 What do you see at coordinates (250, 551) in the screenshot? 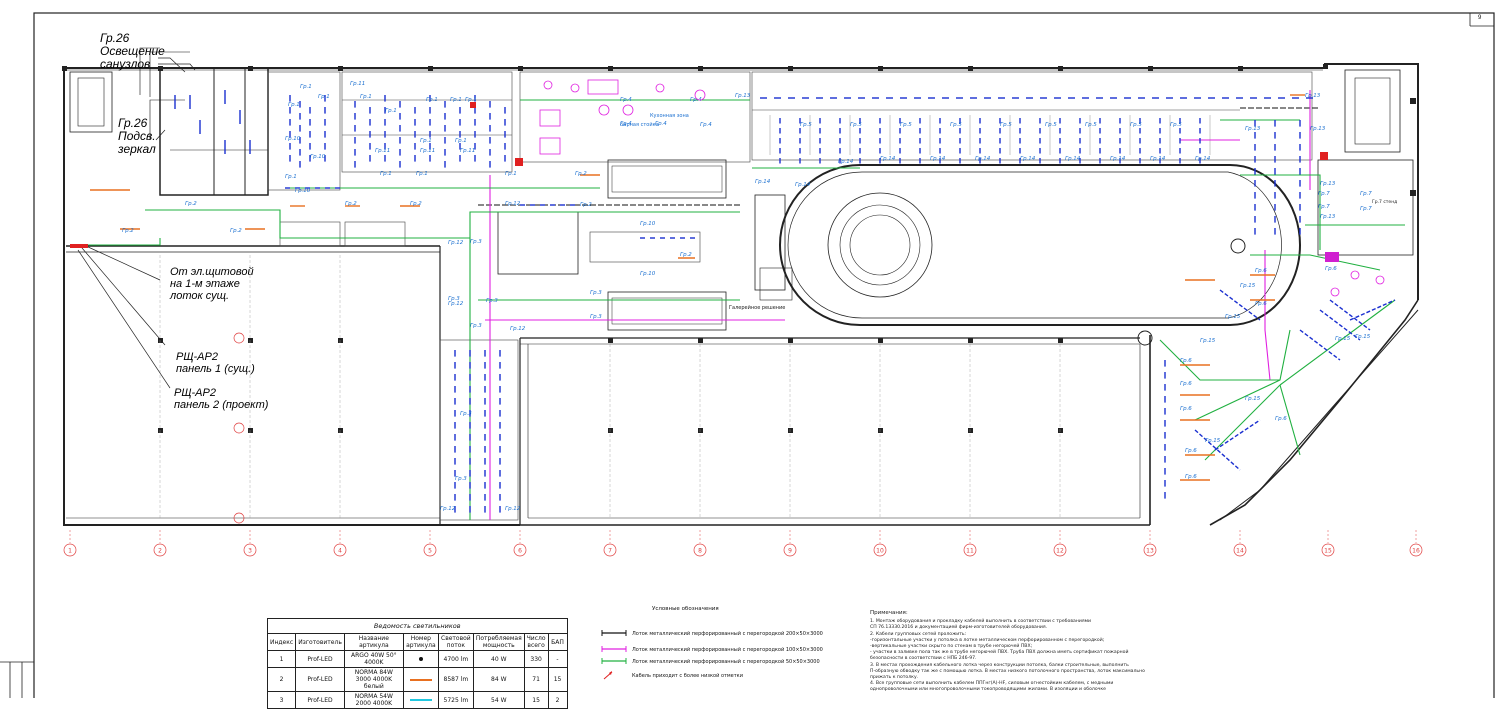
I see `axis-label: 3` at bounding box center [250, 551].